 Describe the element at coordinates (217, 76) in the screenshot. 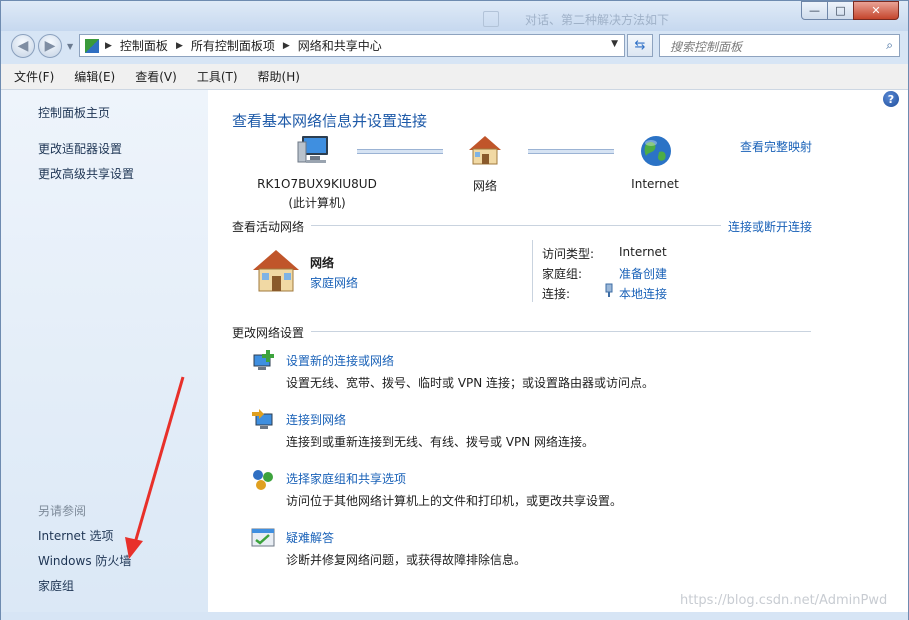

I see `menu-tools: 工具(T)` at that location.